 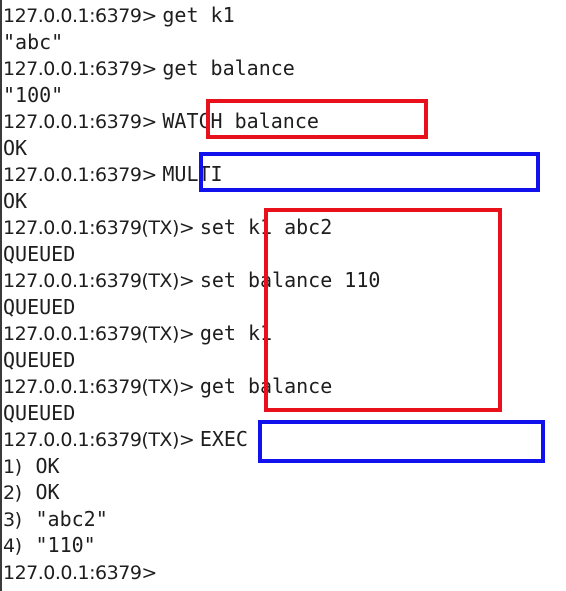 I want to click on terminal-line: "abc", so click(x=33, y=42).